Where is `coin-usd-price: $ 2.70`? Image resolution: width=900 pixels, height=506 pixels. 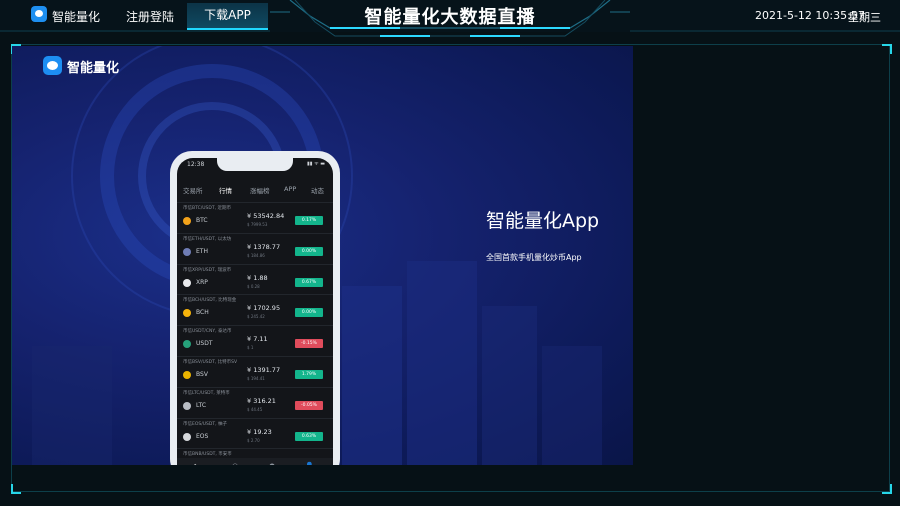 coin-usd-price: $ 2.70 is located at coordinates (253, 440).